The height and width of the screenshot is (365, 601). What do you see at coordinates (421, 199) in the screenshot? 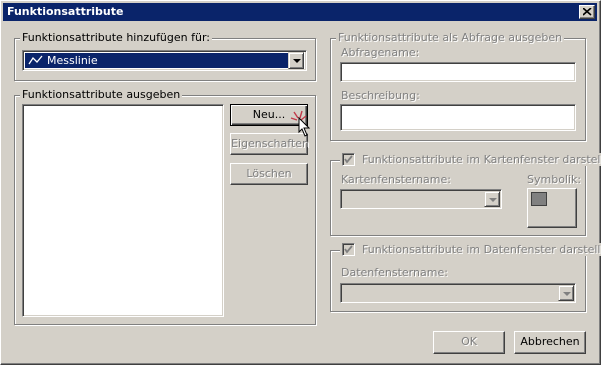
I see `map-window-name-combobox` at bounding box center [421, 199].